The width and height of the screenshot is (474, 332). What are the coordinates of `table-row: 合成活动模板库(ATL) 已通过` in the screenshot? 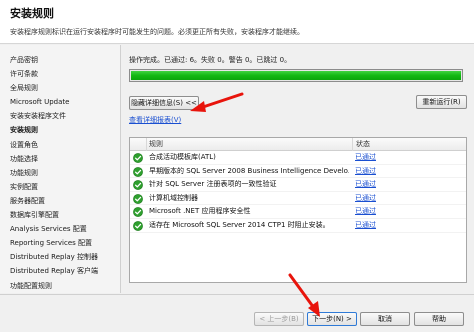 It's located at (298, 158).